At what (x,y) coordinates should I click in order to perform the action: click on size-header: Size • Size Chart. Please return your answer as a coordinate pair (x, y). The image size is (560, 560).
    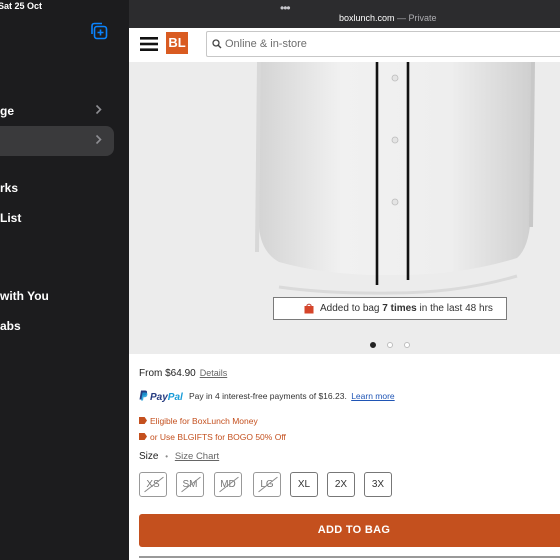
    Looking at the image, I should click on (179, 456).